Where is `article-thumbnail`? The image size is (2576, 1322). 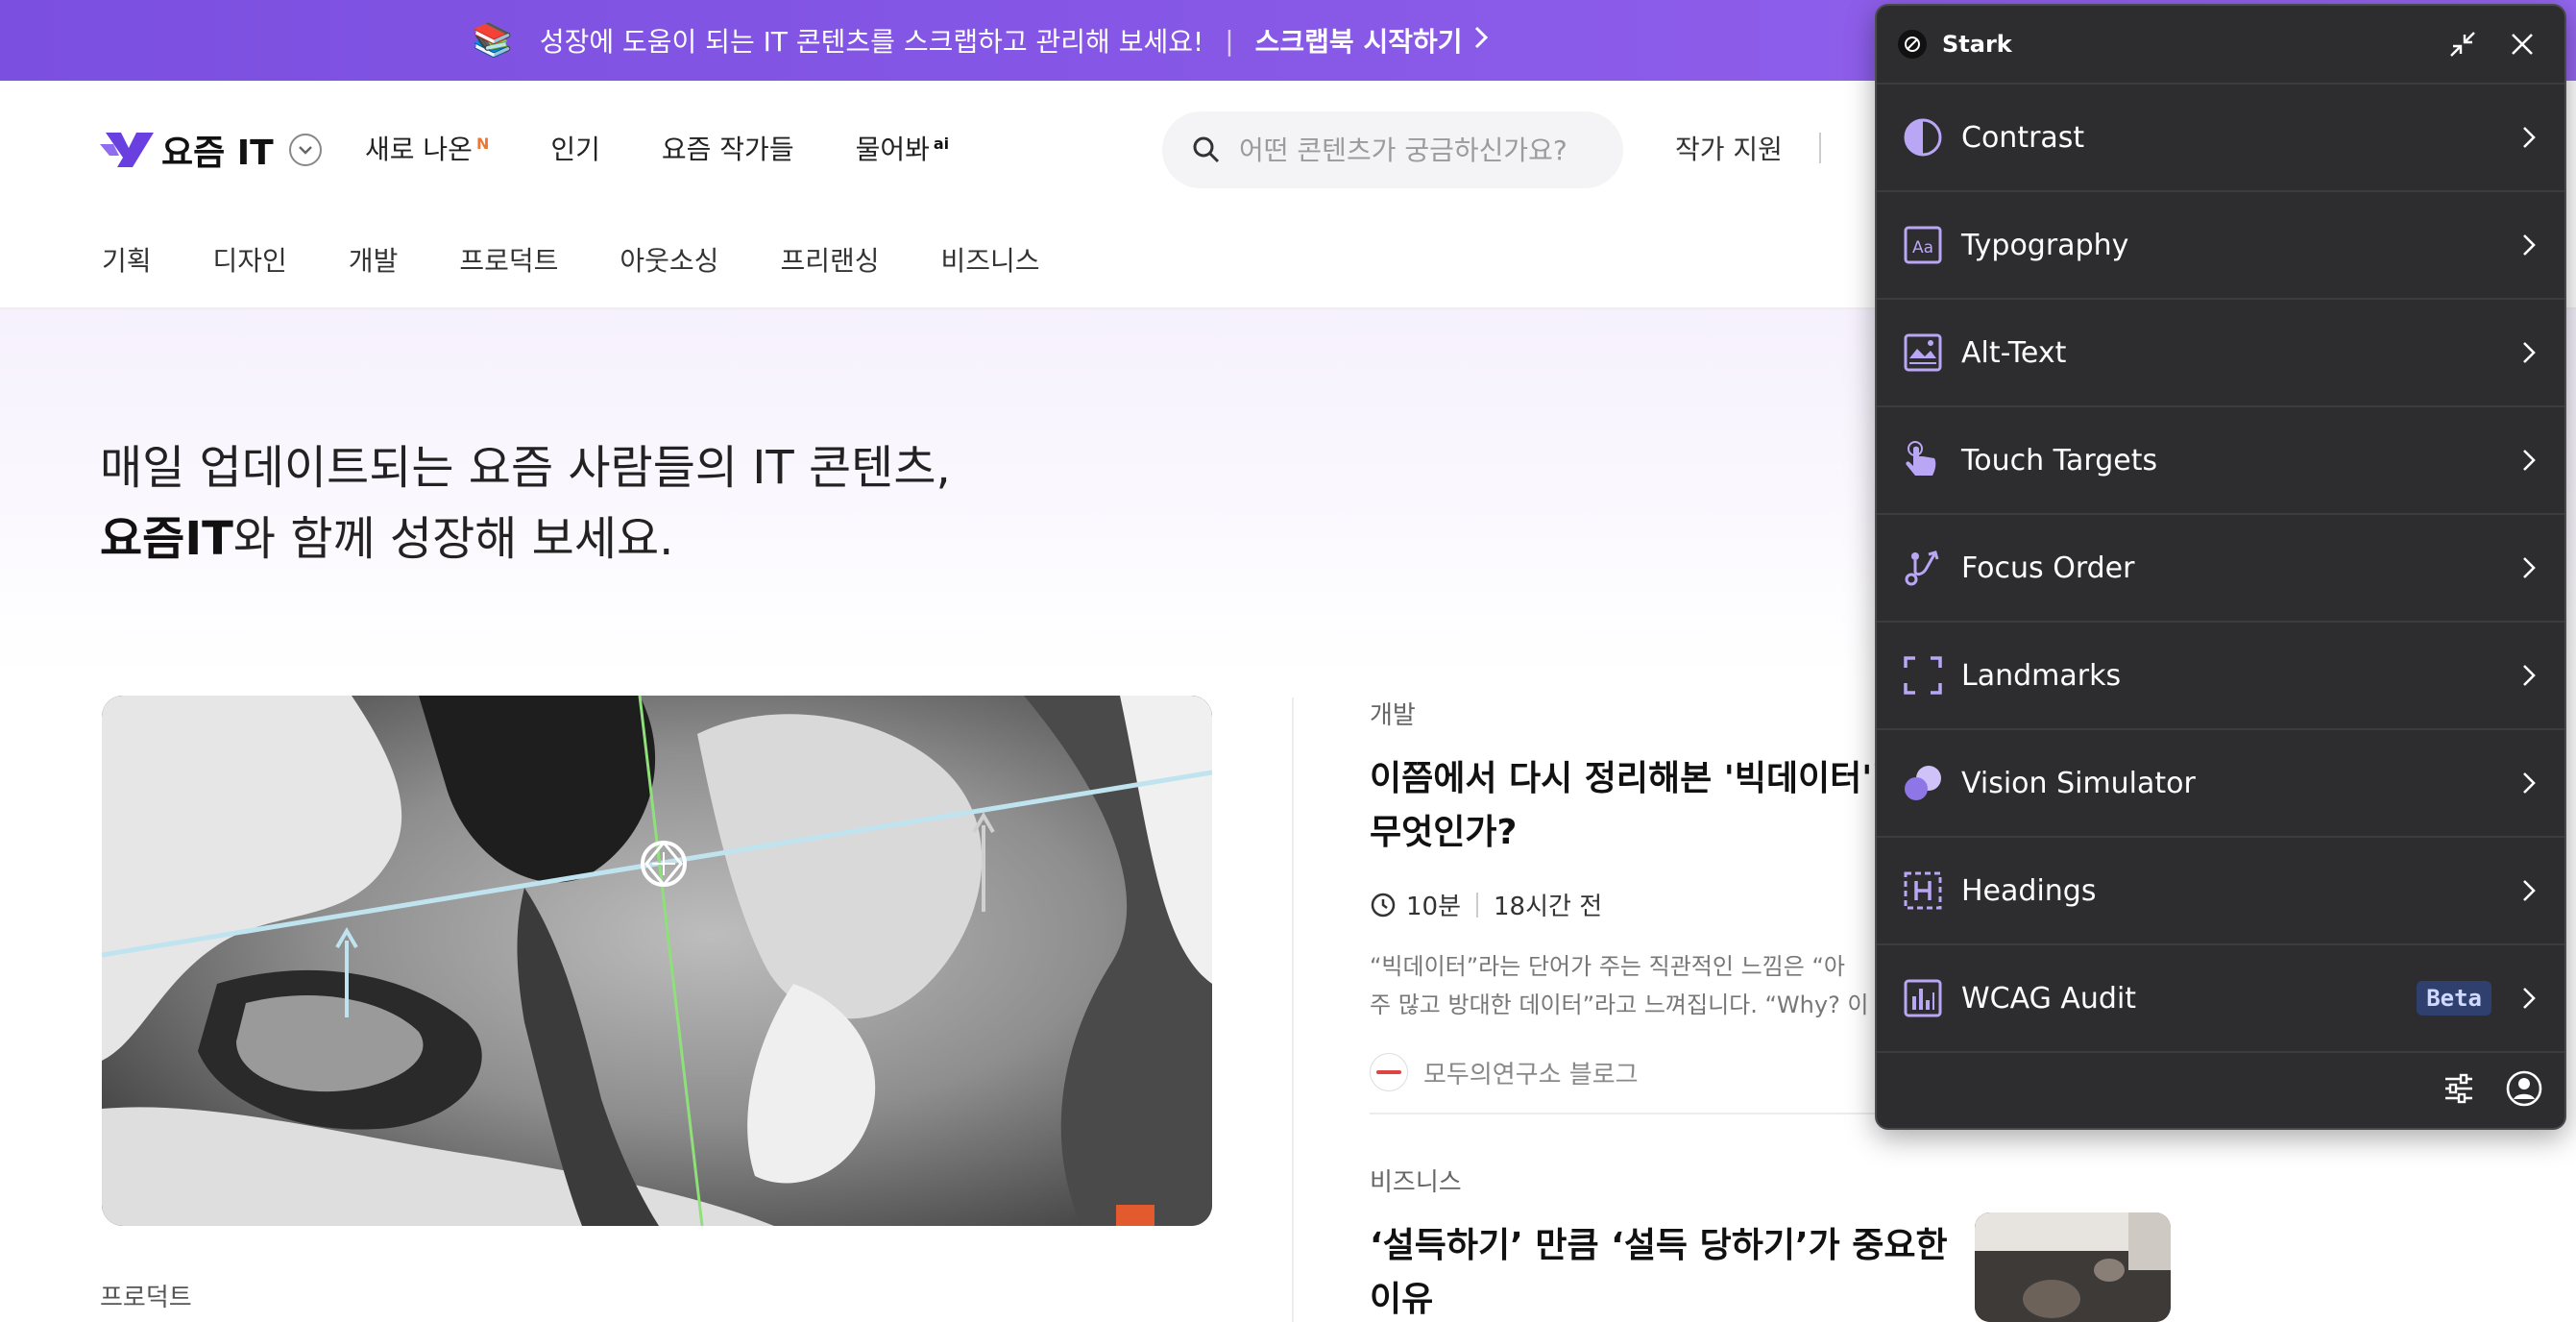
article-thumbnail is located at coordinates (2073, 1267).